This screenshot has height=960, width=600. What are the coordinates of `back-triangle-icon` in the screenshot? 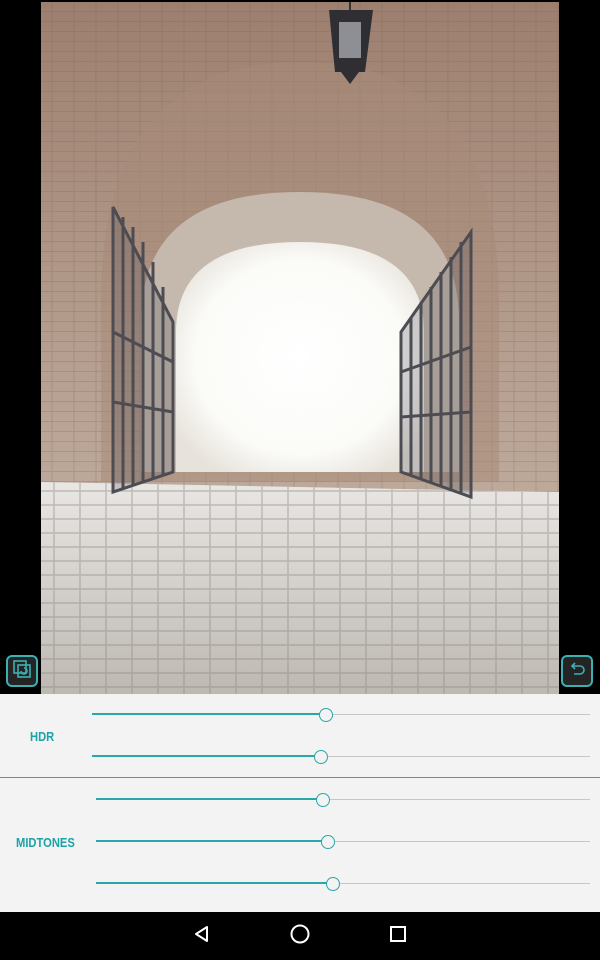 It's located at (202, 936).